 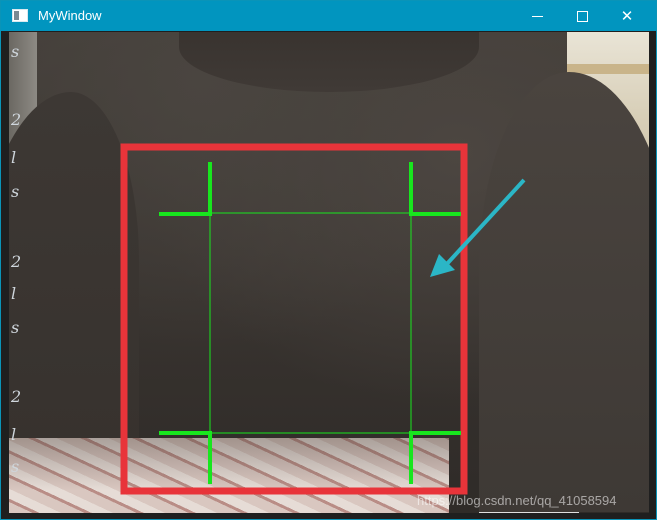 What do you see at coordinates (517, 500) in the screenshot?
I see `watermark-text: https://blog.csdn.net/qq_41058594` at bounding box center [517, 500].